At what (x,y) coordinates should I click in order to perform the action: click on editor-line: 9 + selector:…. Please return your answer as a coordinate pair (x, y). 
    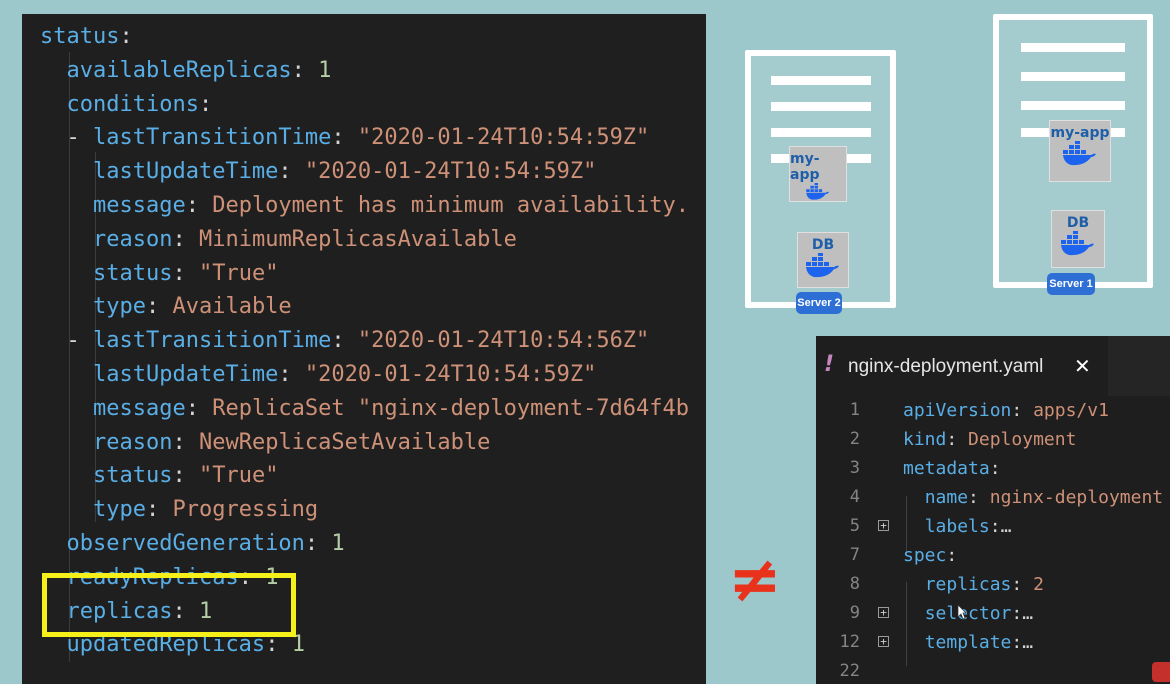
    Looking at the image, I should click on (993, 613).